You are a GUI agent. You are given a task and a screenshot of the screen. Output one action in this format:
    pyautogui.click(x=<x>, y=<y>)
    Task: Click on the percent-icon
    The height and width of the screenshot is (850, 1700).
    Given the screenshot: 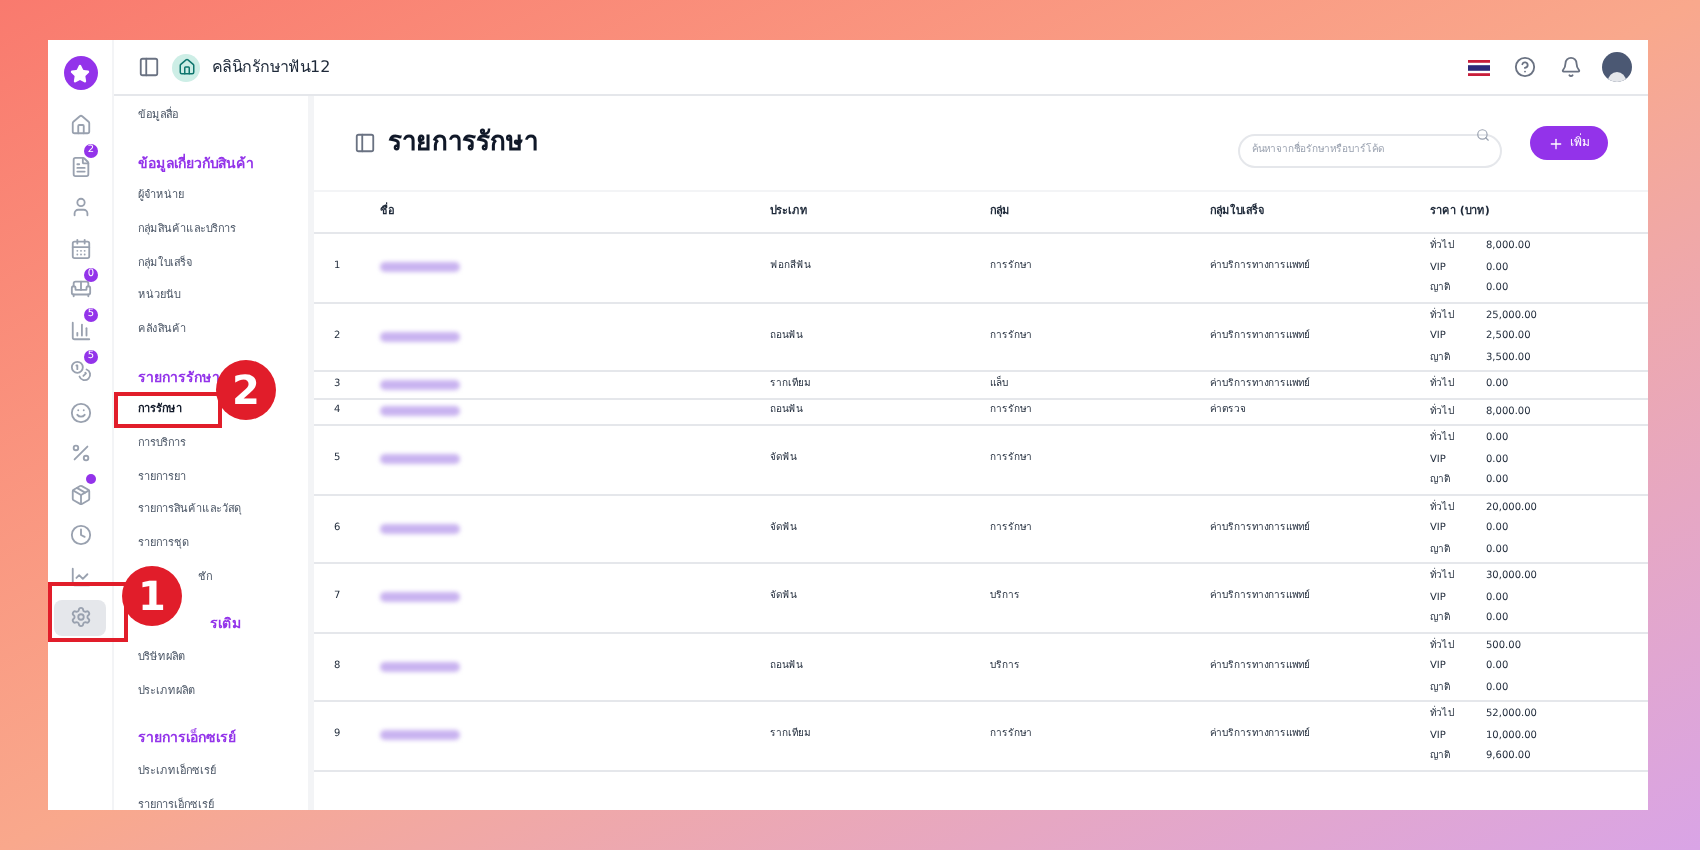 What is the action you would take?
    pyautogui.click(x=80, y=453)
    